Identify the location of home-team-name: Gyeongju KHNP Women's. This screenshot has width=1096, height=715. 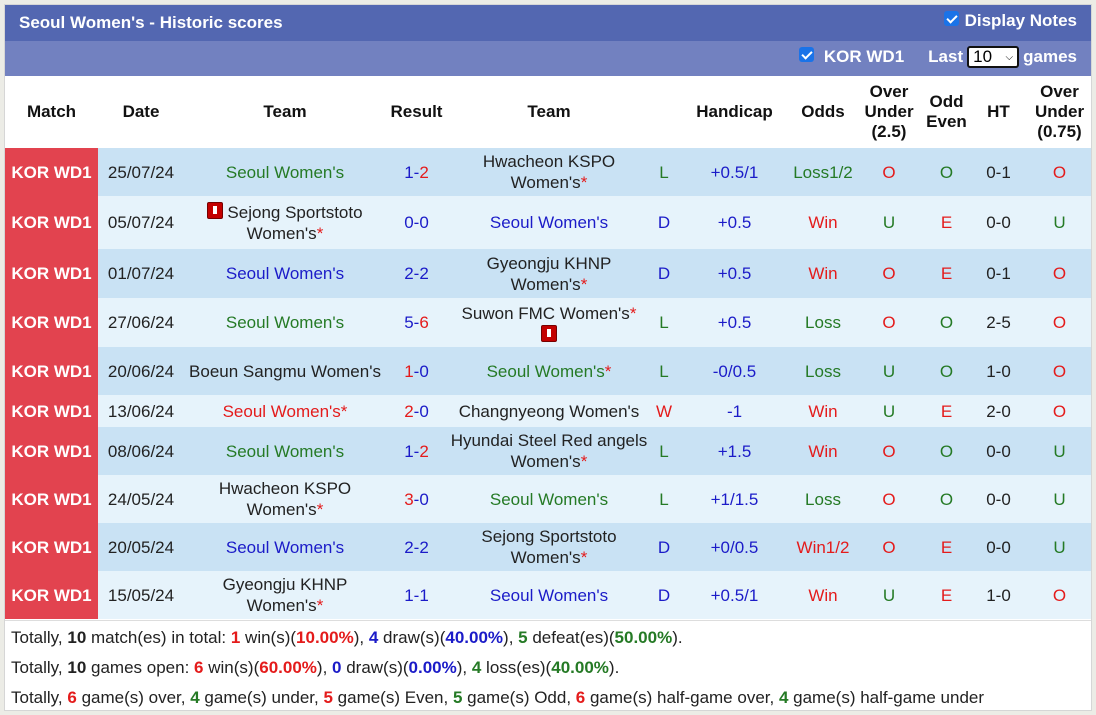
(285, 595).